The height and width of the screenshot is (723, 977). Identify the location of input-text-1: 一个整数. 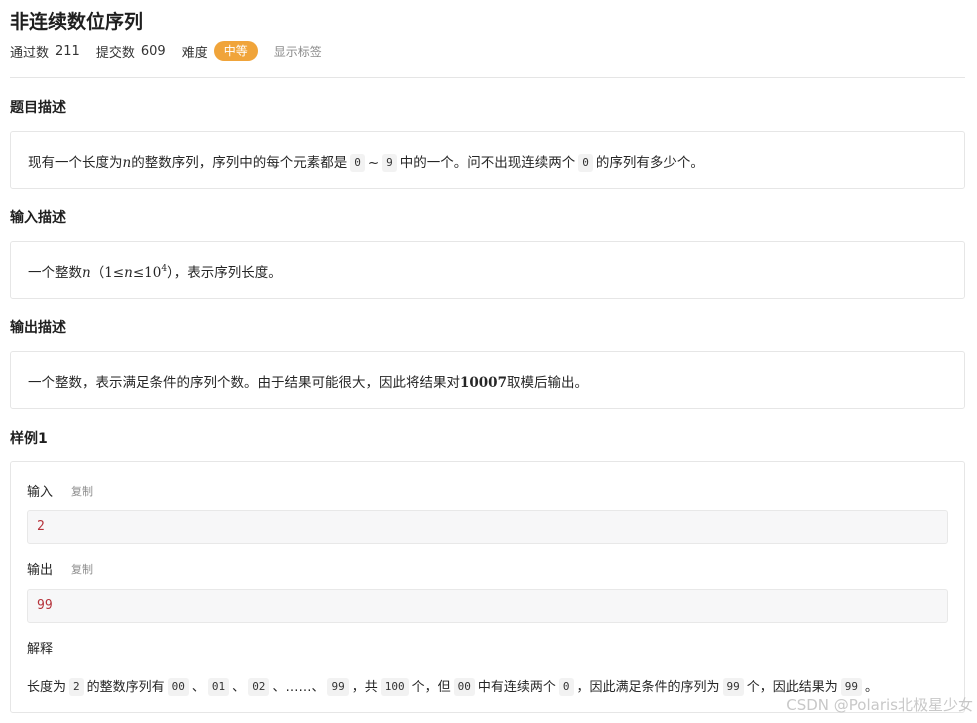
(55, 273).